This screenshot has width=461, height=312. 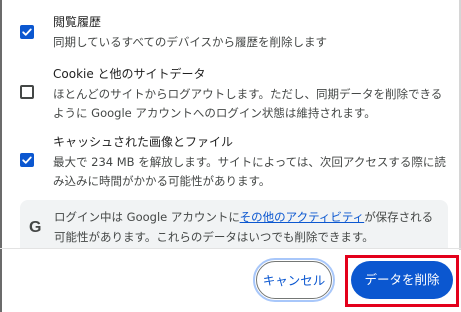 What do you see at coordinates (129, 74) in the screenshot?
I see `option-title: Cookie と他のサイトデータ` at bounding box center [129, 74].